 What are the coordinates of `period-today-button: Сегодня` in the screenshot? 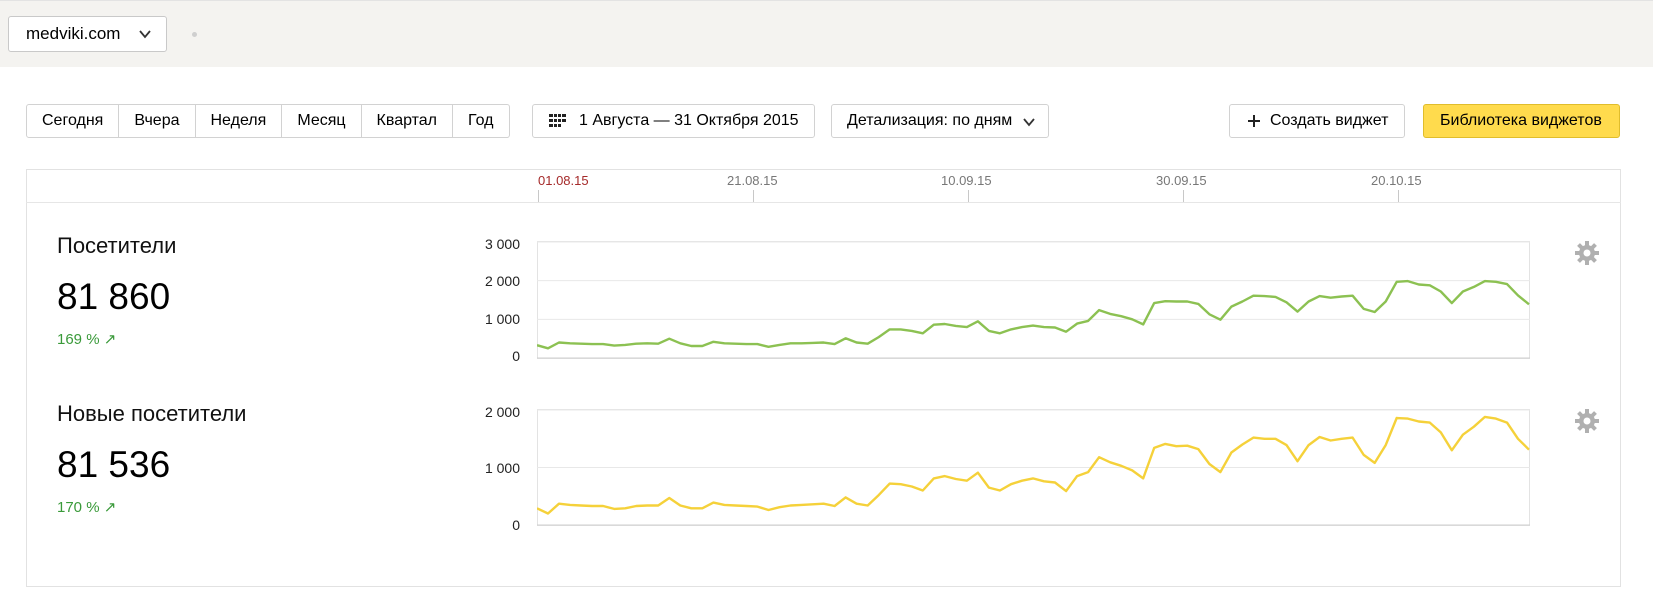 It's located at (72, 121).